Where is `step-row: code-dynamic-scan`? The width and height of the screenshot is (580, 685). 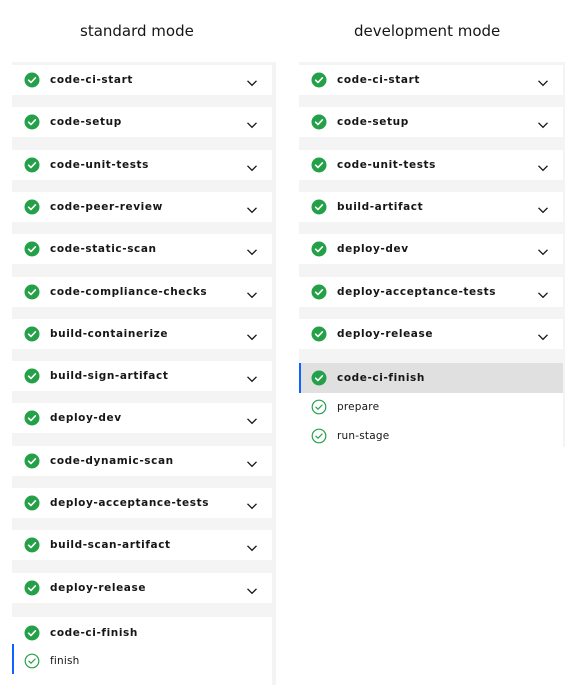 step-row: code-dynamic-scan is located at coordinates (142, 461).